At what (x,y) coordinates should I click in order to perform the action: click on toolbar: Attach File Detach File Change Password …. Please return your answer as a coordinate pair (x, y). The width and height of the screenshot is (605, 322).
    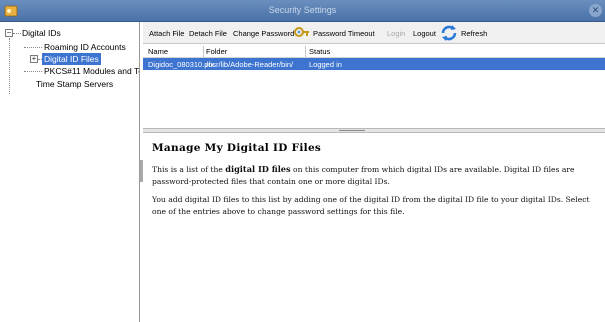
    Looking at the image, I should click on (374, 33).